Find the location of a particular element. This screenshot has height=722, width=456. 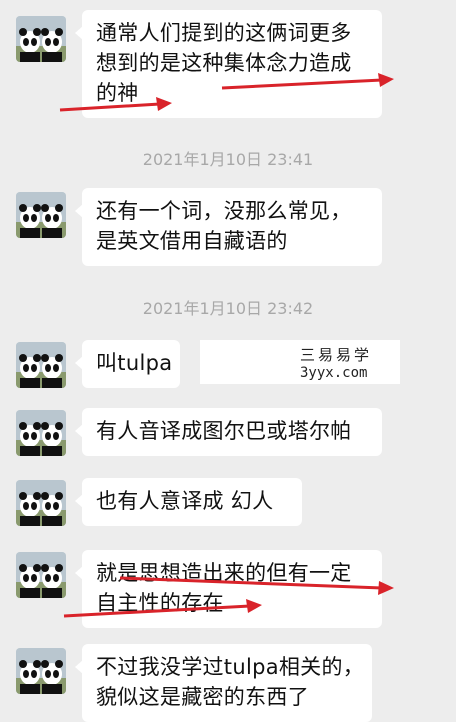

message-line: 是英文借用自藏语的 is located at coordinates (192, 241).